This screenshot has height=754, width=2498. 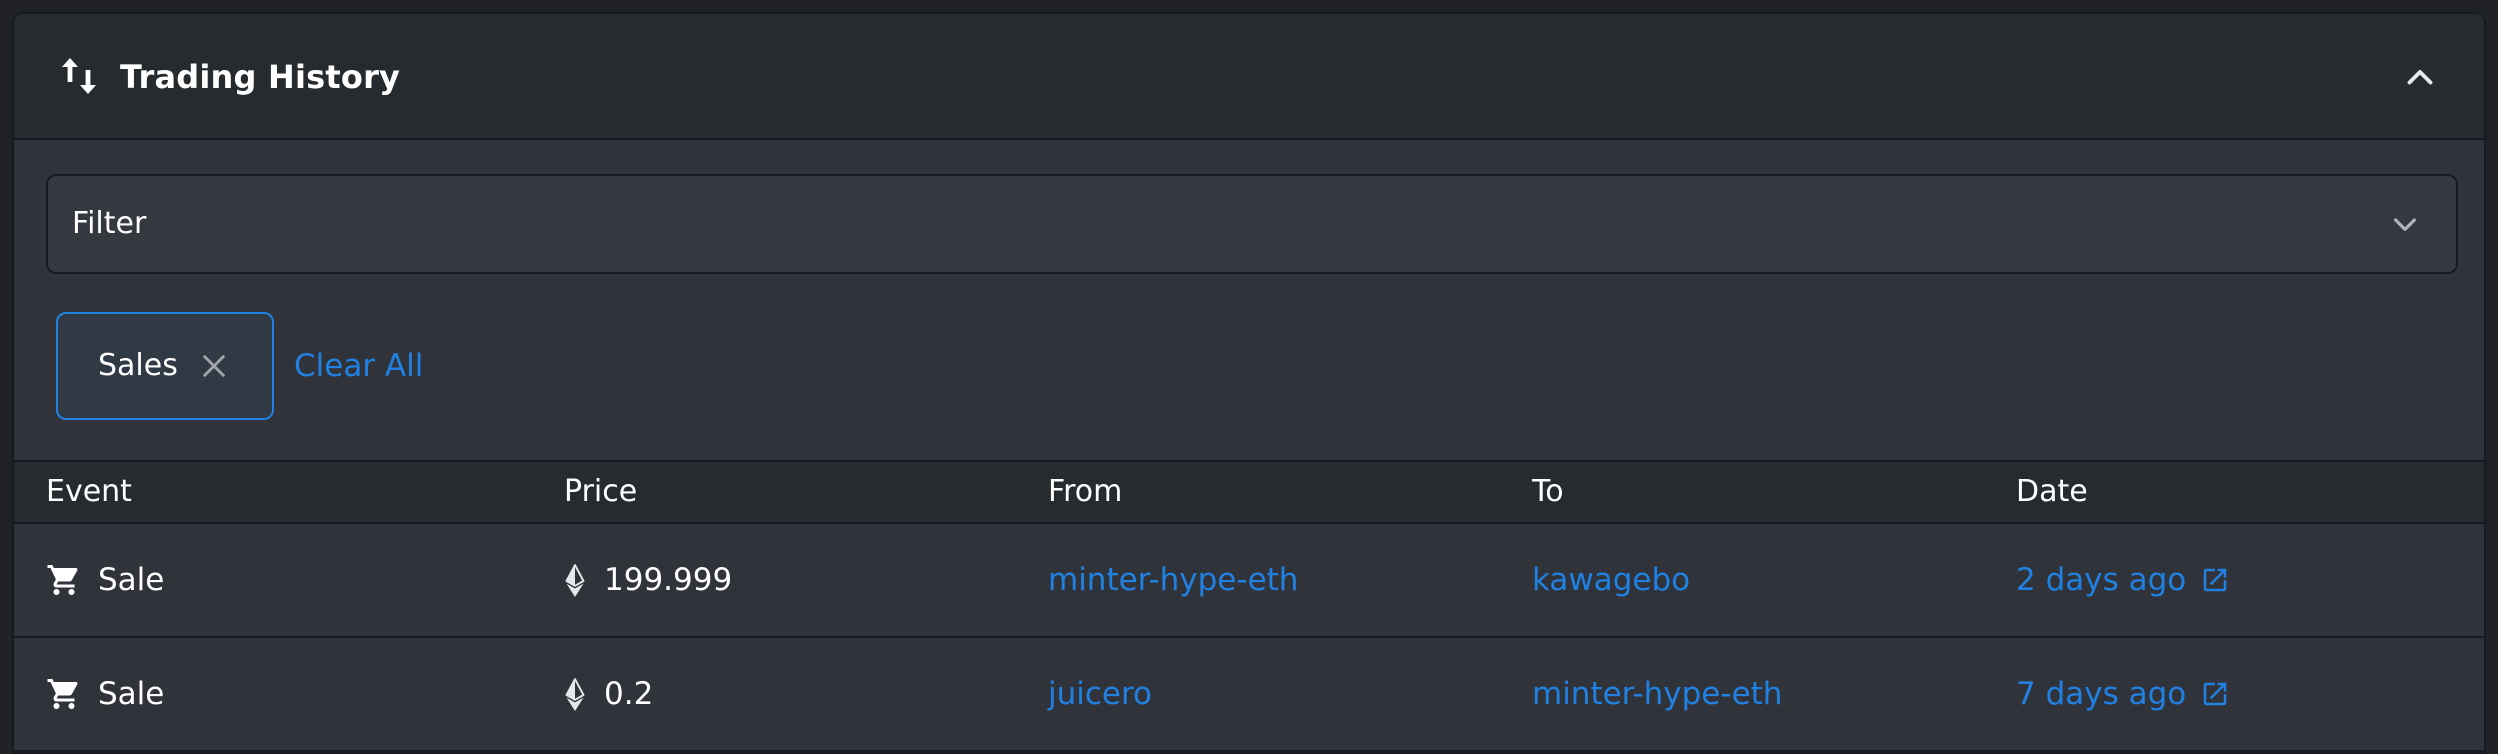 I want to click on clear-all-button: Clear All, so click(x=358, y=366).